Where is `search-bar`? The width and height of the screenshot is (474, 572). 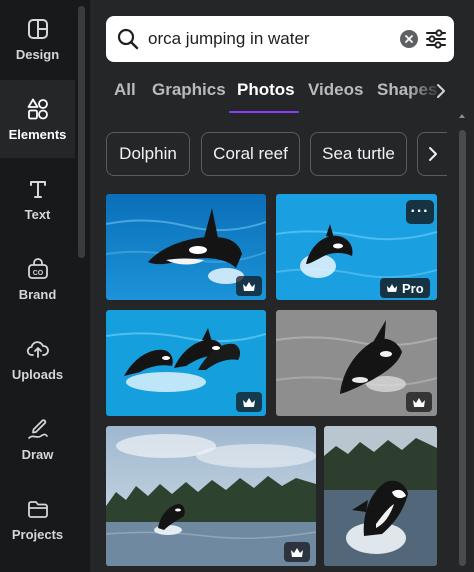 search-bar is located at coordinates (280, 39).